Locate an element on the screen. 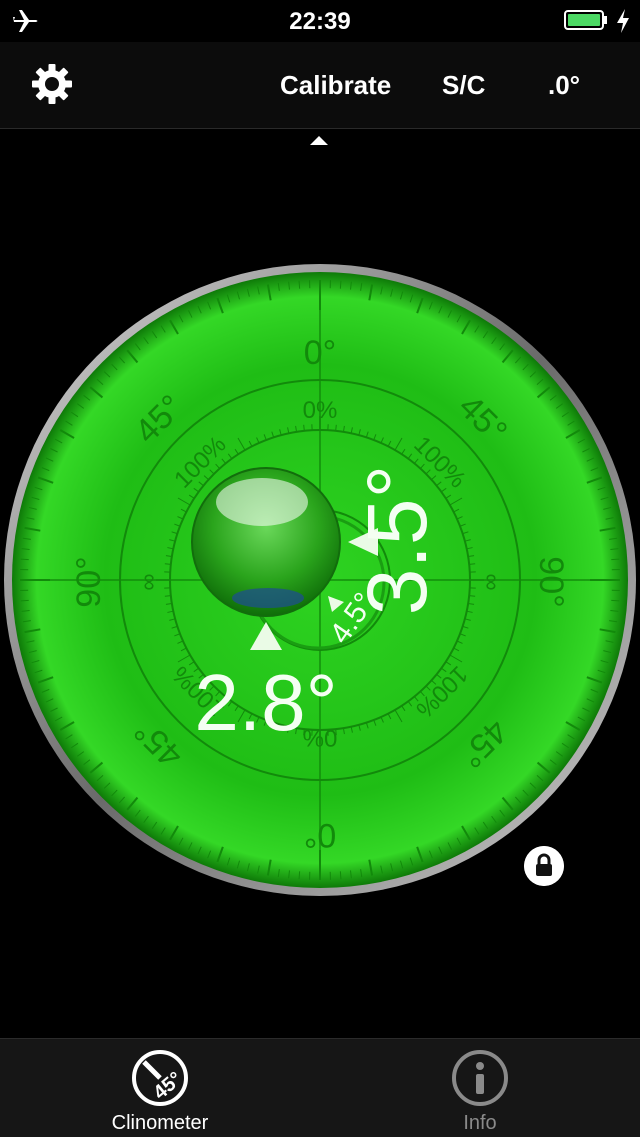 This screenshot has height=1137, width=640. scale-left-label: 90° is located at coordinates (89, 581).